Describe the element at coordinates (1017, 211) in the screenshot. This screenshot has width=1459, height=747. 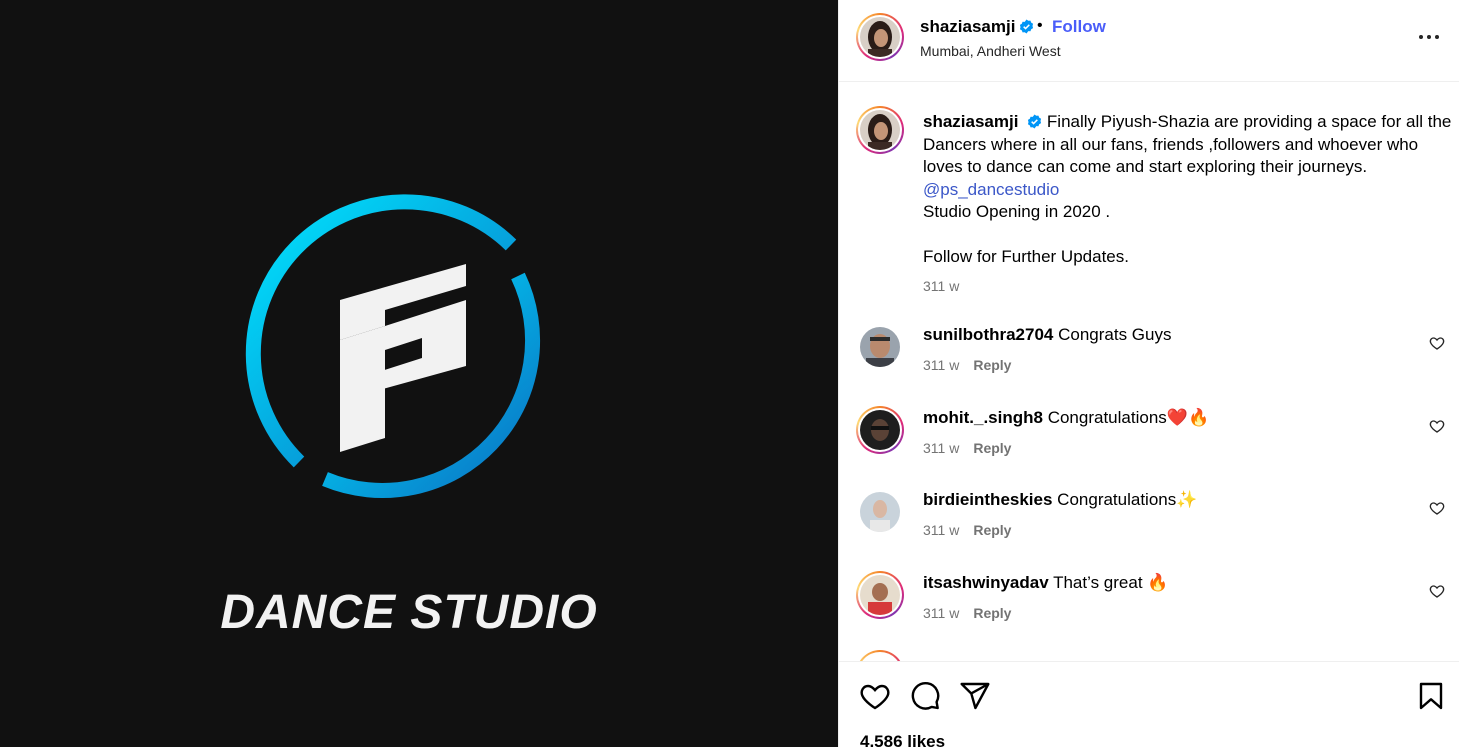
I see `caption-line-opening: Studio Opening in 2020 .` at that location.